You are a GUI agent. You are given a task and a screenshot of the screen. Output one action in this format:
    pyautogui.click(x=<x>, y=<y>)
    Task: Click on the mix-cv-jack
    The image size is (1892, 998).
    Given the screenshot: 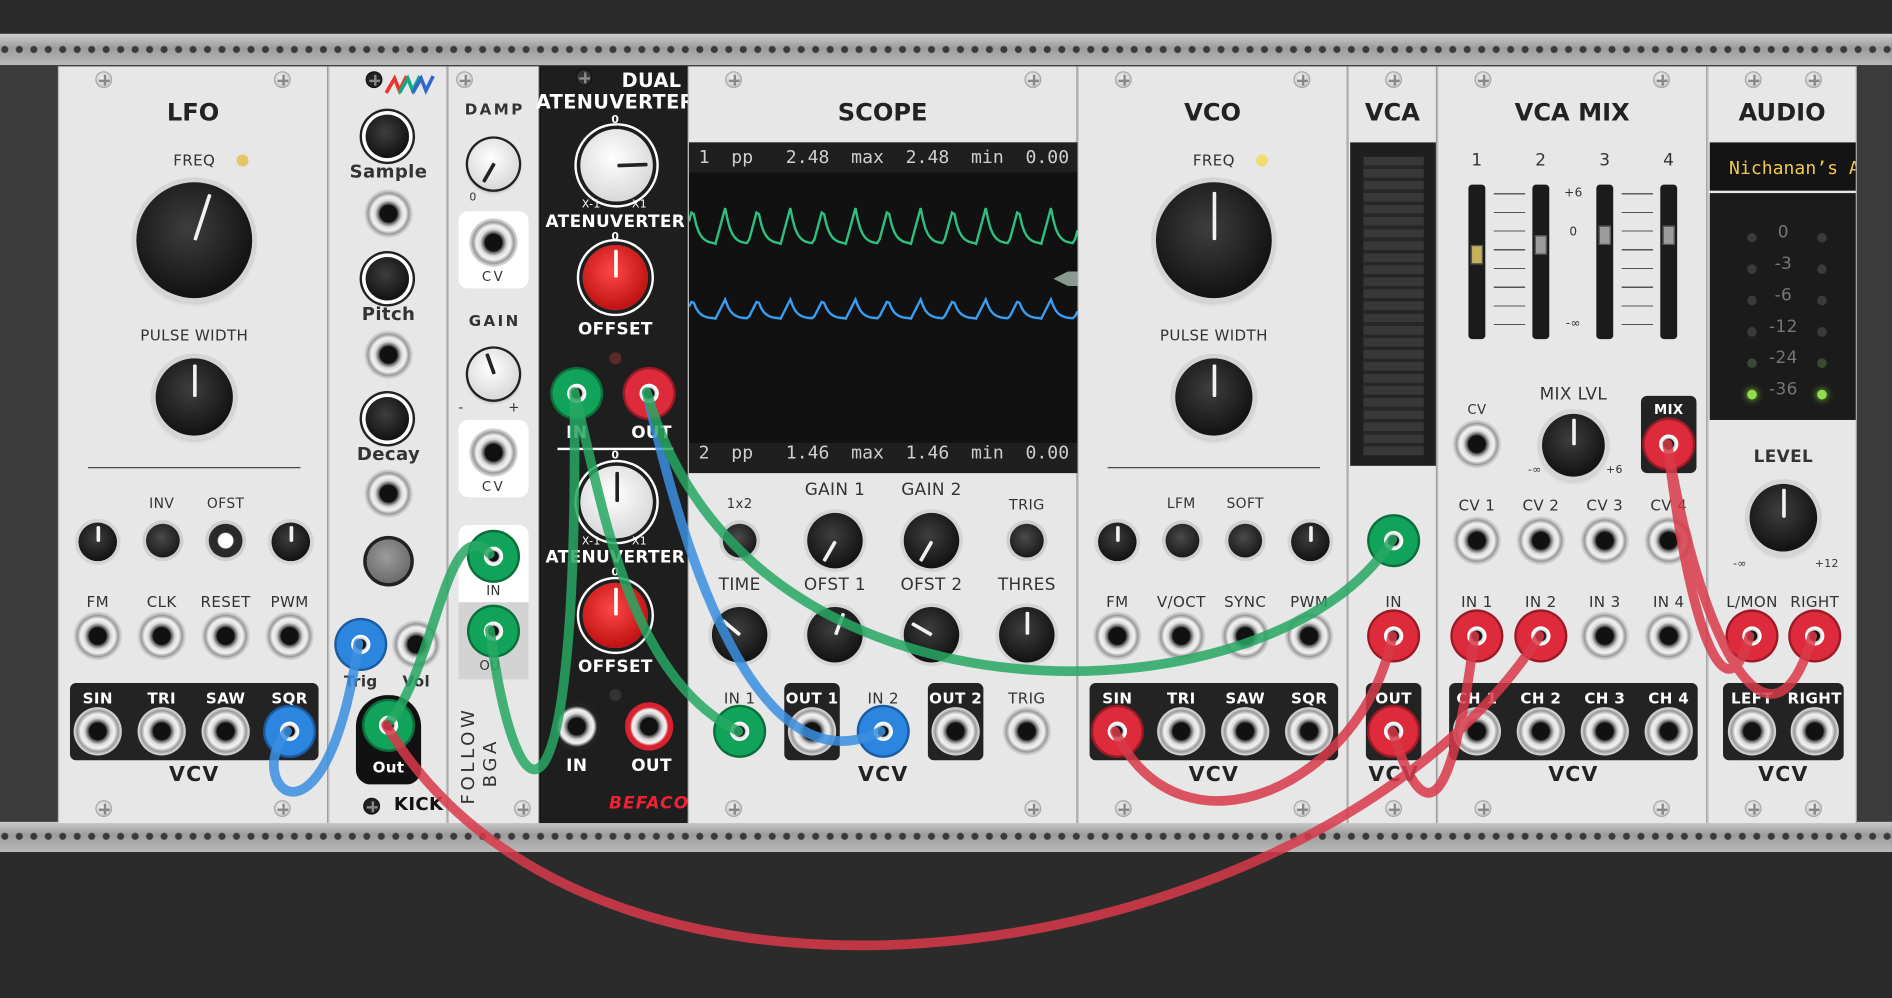 What is the action you would take?
    pyautogui.click(x=1477, y=444)
    